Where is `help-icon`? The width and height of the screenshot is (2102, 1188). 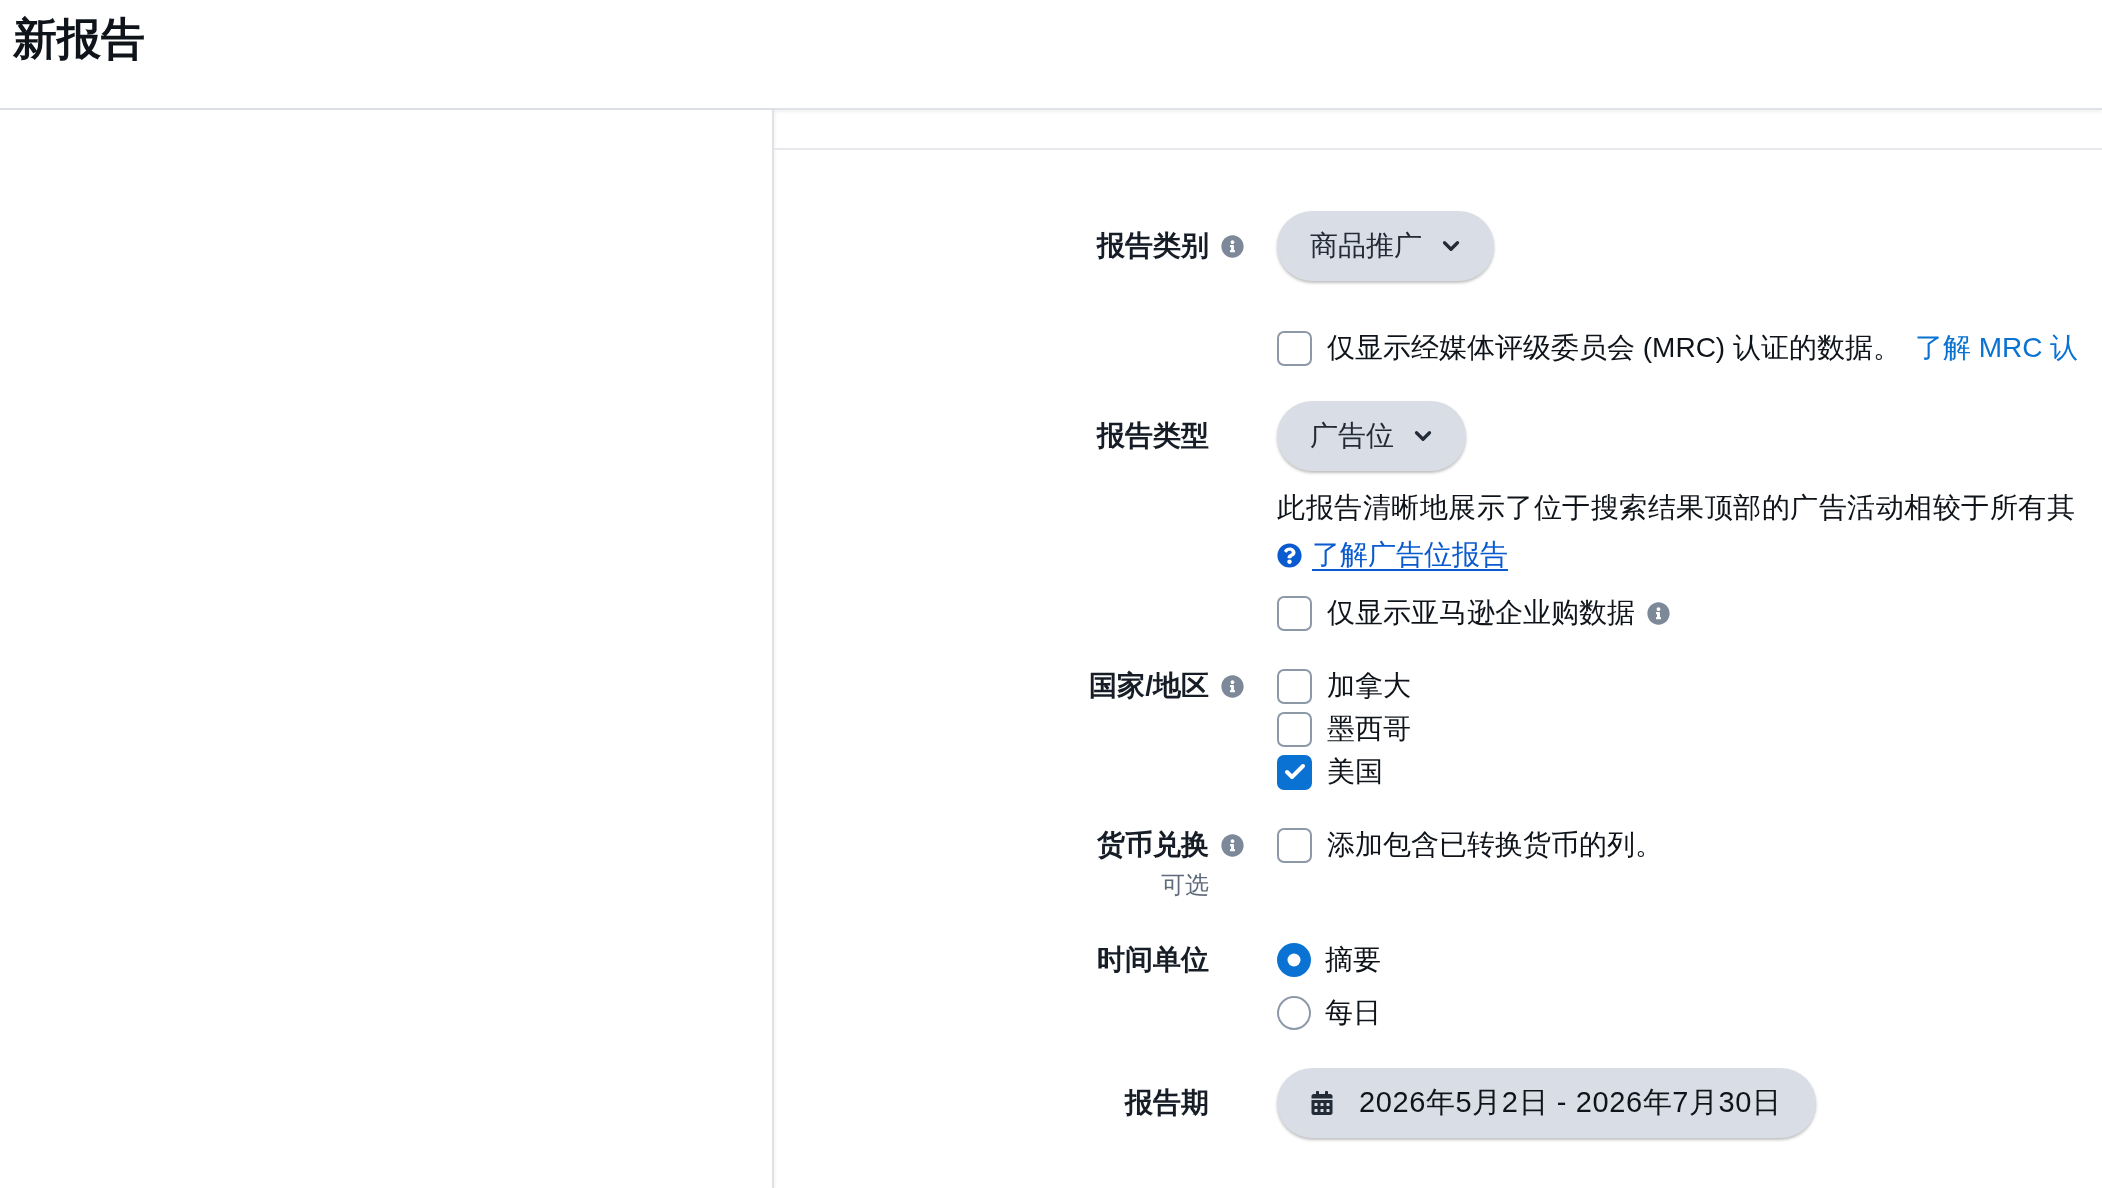
help-icon is located at coordinates (1289, 555).